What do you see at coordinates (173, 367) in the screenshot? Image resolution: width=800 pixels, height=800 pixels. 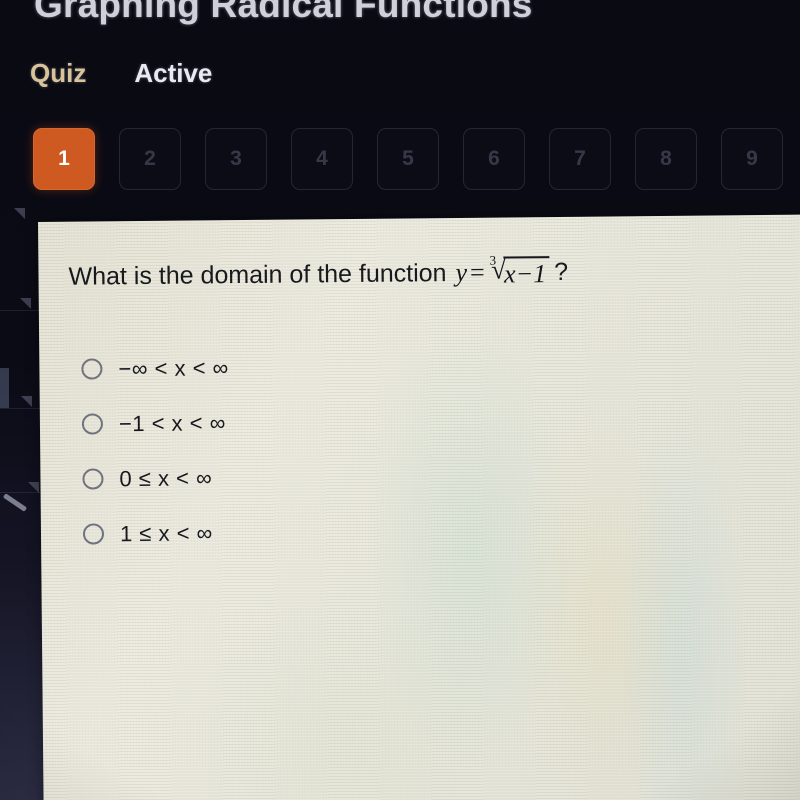 I see `answer-choice-label-a: −∞ < x < ∞` at bounding box center [173, 367].